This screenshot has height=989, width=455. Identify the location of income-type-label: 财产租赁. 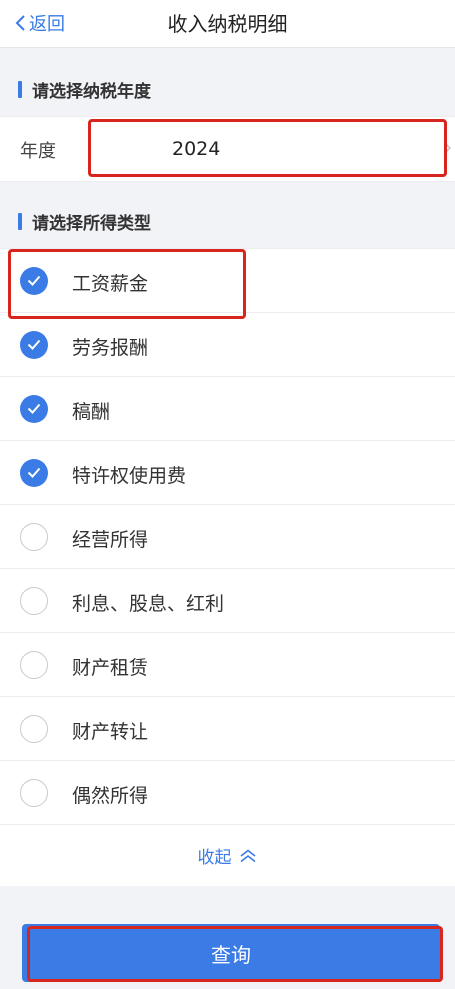
(110, 668).